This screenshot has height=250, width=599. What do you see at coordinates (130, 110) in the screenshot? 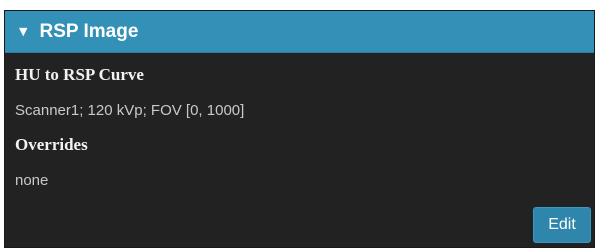
I see `hu-to-rsp-curve-value: Scanner1; 120 kVp; FOV [0, 1000]` at bounding box center [130, 110].